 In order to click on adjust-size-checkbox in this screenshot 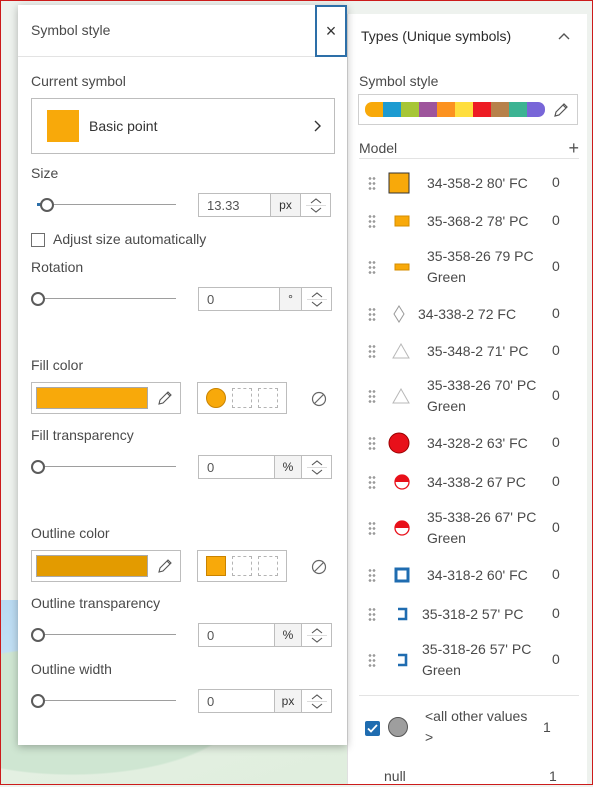, I will do `click(38, 240)`.